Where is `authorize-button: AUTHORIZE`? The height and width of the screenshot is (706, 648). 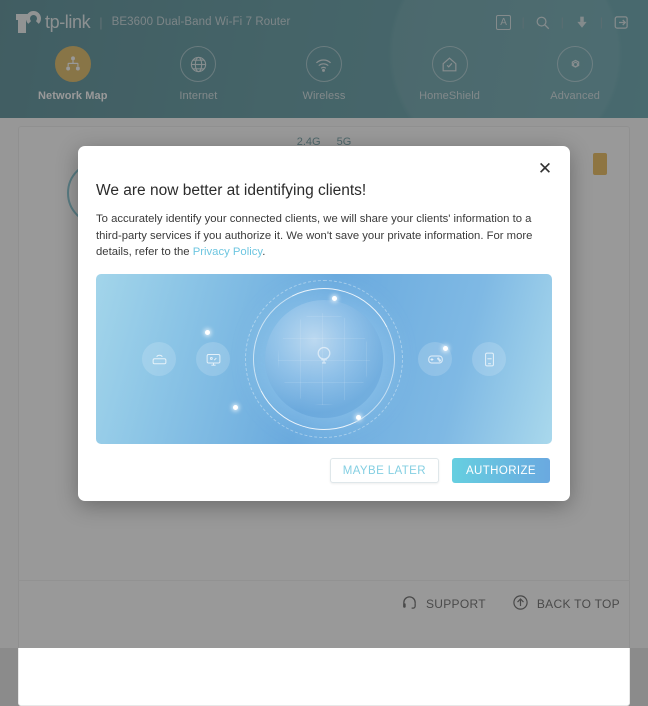
authorize-button: AUTHORIZE is located at coordinates (500, 470).